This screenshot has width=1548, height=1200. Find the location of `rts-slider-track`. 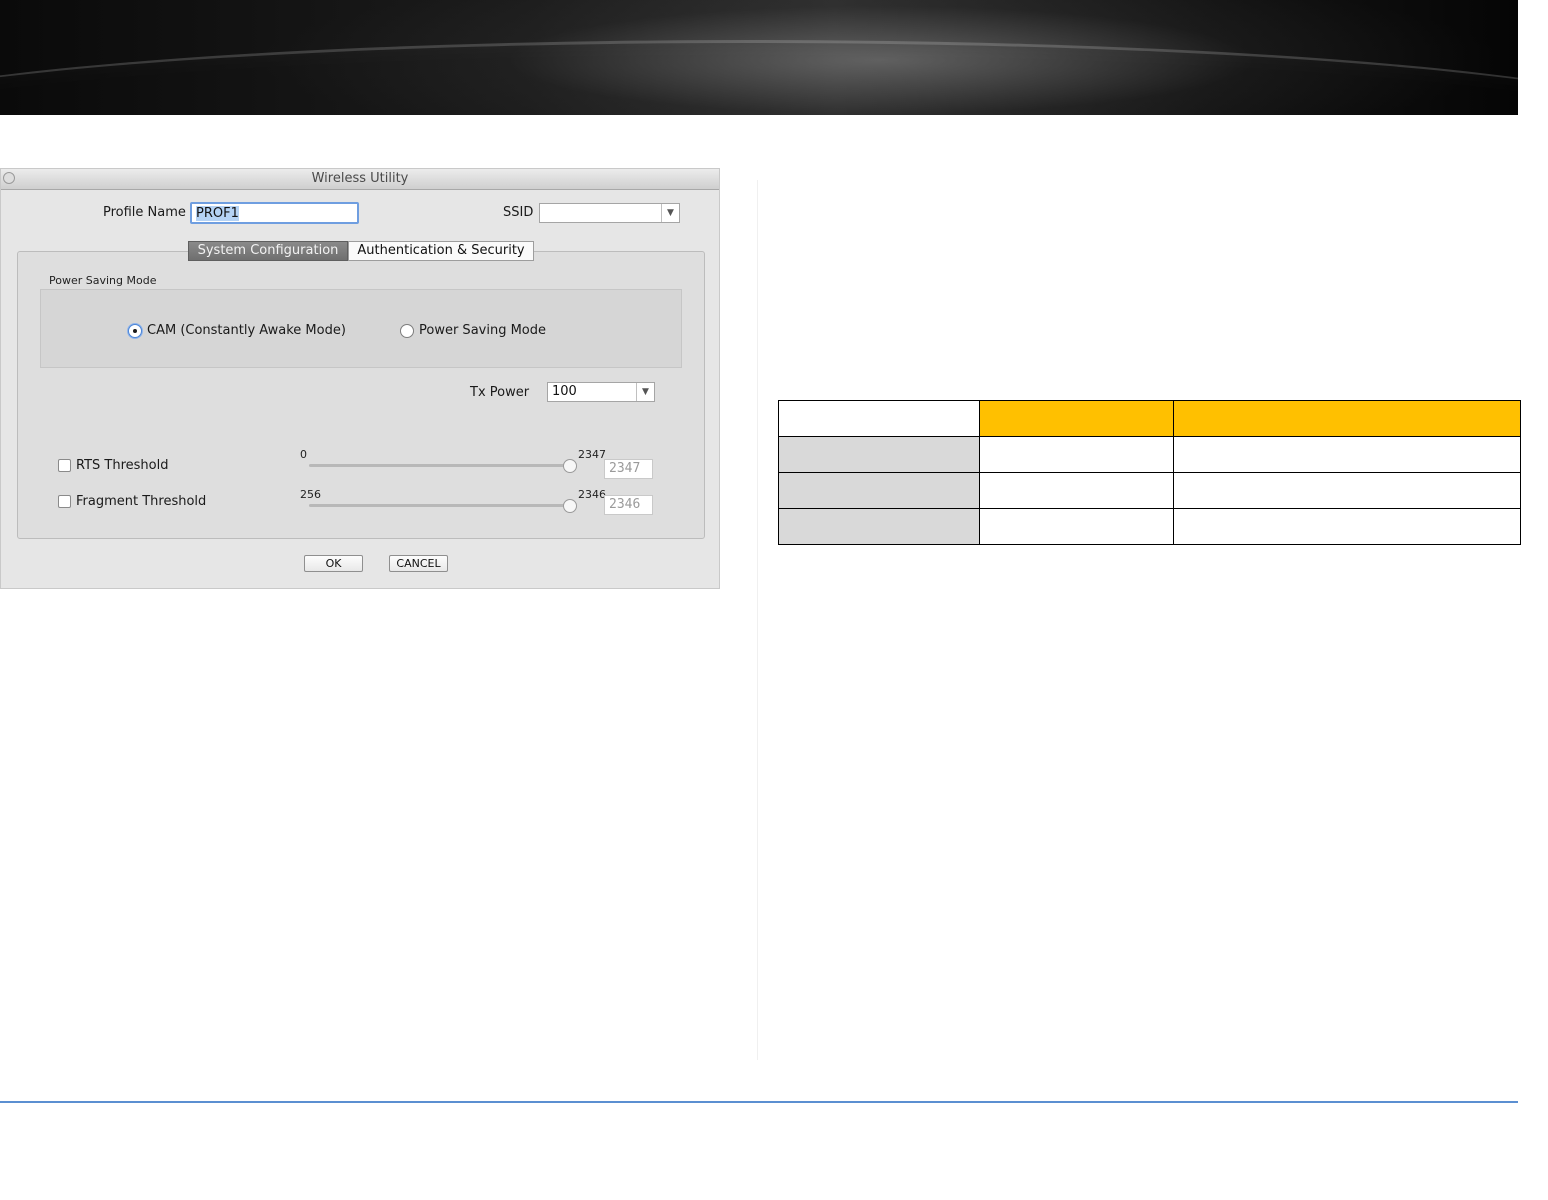

rts-slider-track is located at coordinates (440, 465).